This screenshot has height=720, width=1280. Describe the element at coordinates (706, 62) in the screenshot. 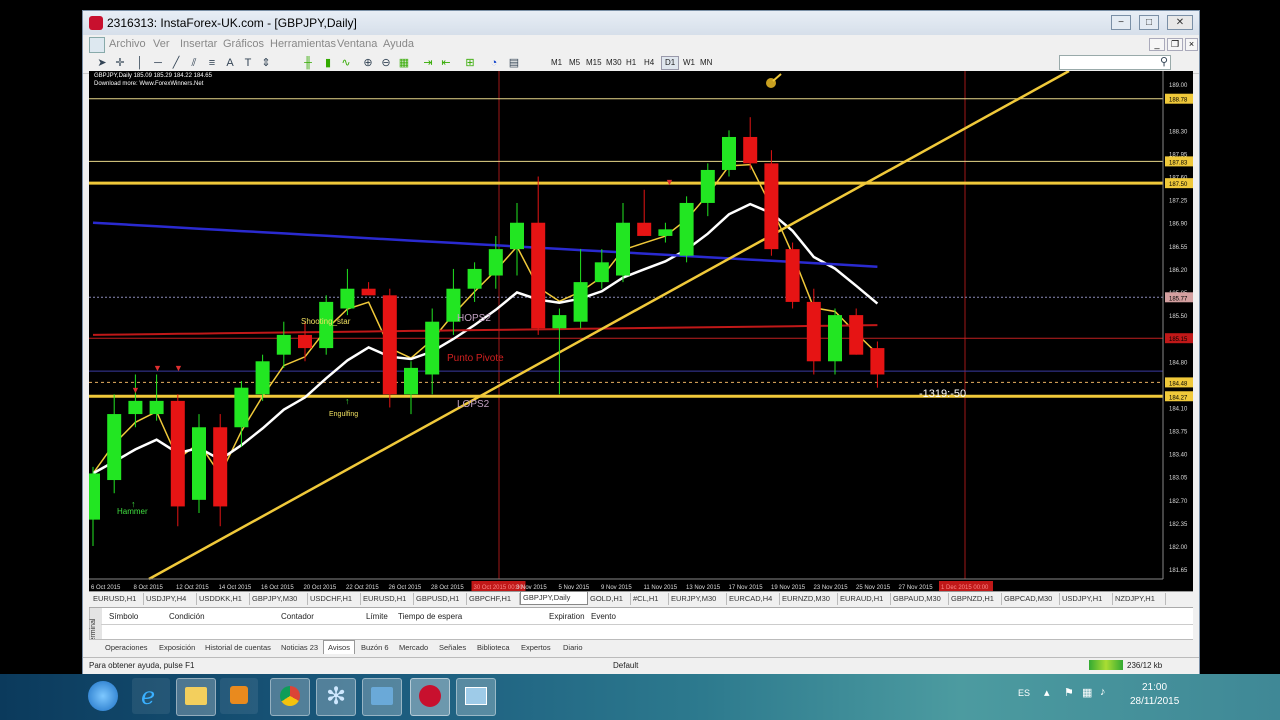

I see `timeframe-mn: MN` at that location.